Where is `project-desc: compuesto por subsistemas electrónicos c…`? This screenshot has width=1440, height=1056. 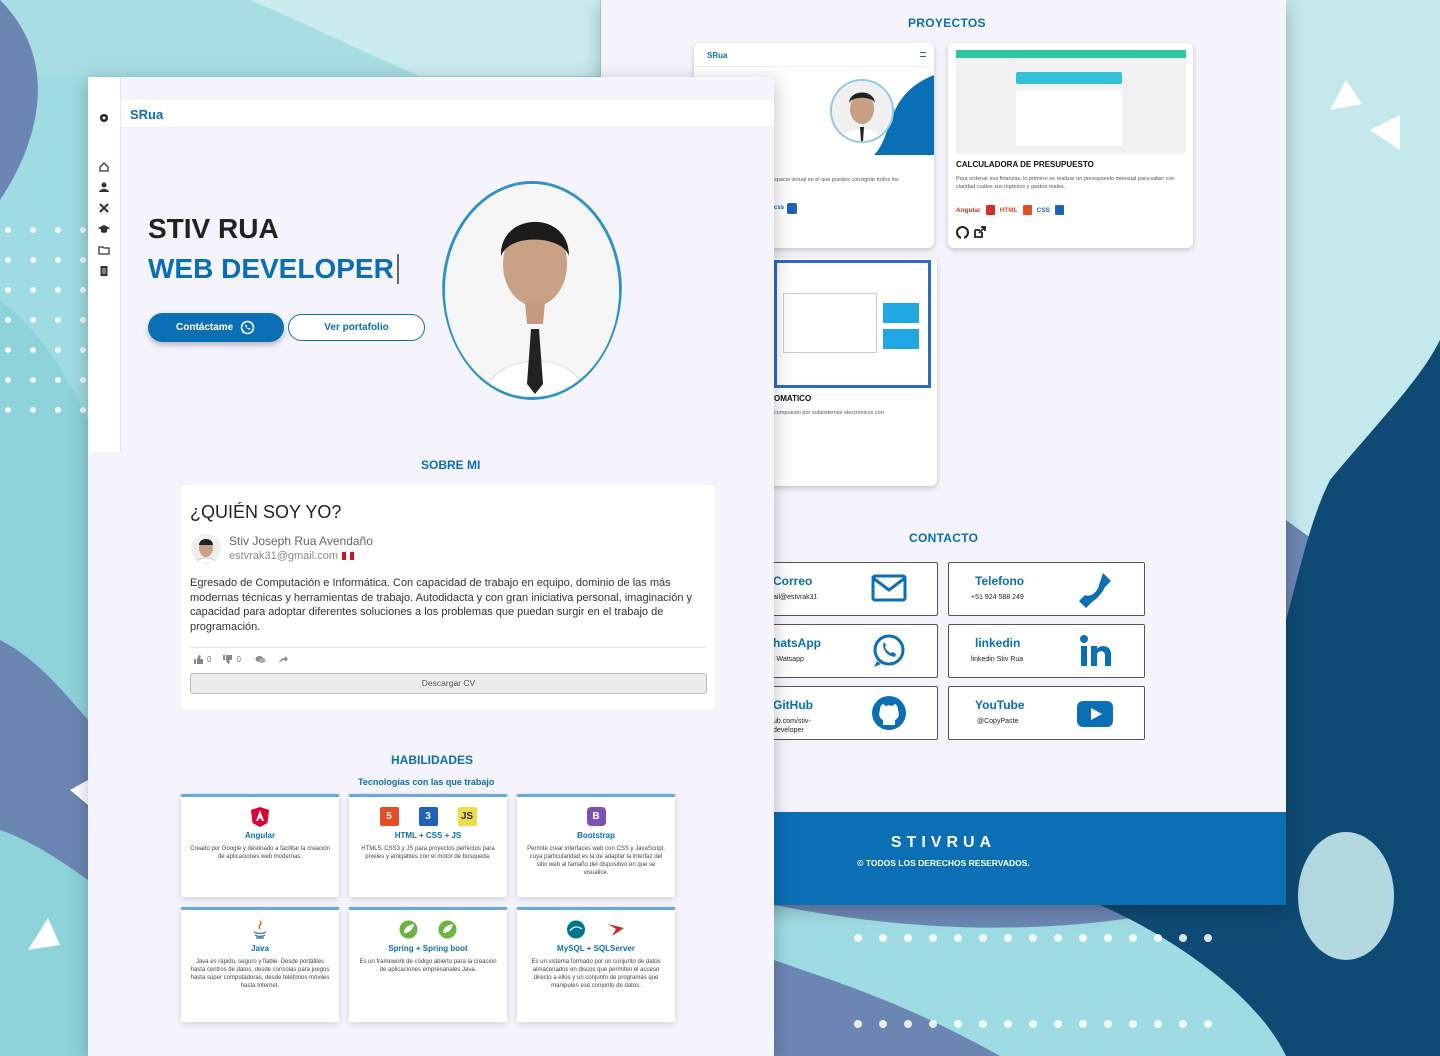
project-desc: compuesto por subsistemas electrónicos c… is located at coordinates (829, 413).